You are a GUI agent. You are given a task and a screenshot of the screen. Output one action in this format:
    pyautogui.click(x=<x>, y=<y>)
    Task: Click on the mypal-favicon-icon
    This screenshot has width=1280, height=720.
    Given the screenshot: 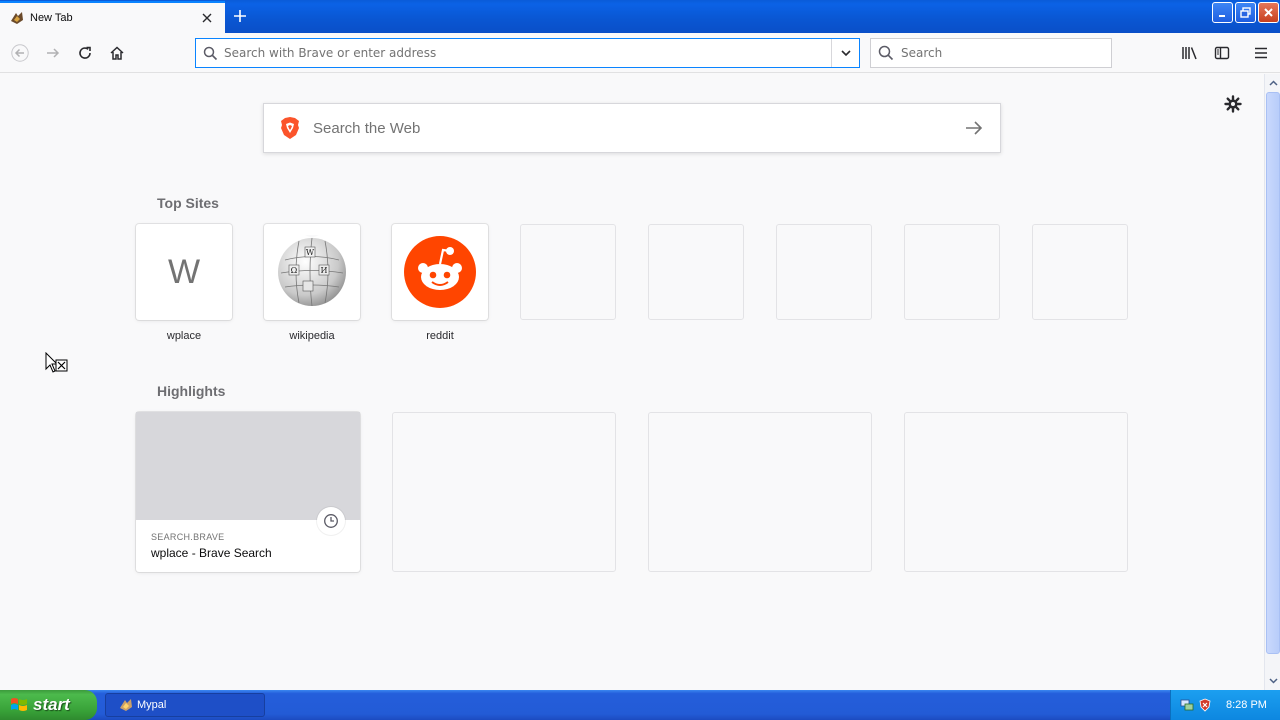 What is the action you would take?
    pyautogui.click(x=17, y=18)
    